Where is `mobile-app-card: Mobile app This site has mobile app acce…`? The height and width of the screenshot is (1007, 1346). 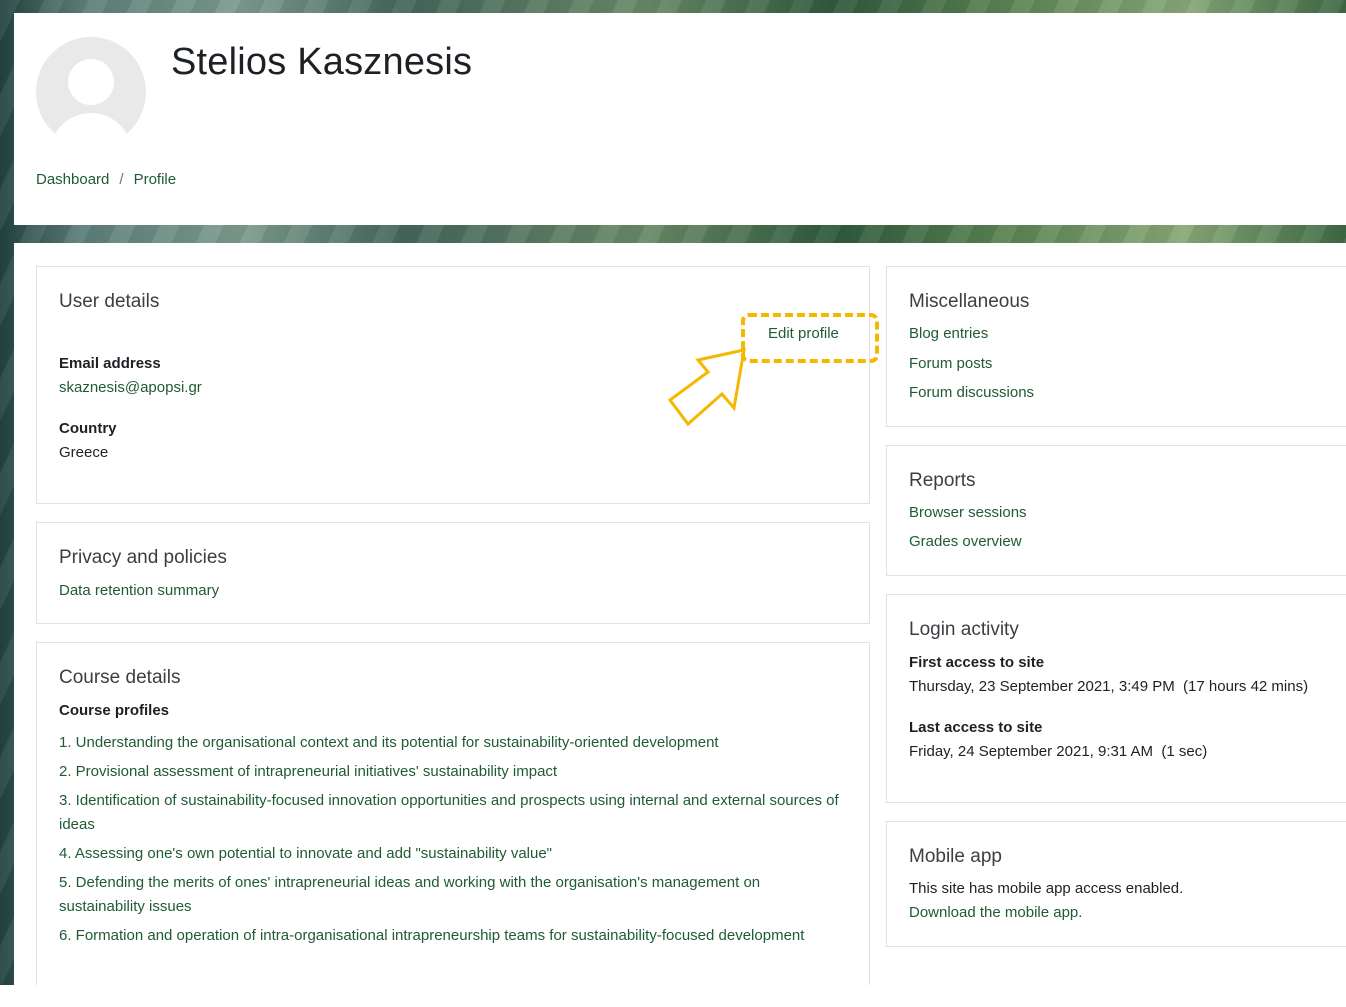 mobile-app-card: Mobile app This site has mobile app acce… is located at coordinates (1116, 884).